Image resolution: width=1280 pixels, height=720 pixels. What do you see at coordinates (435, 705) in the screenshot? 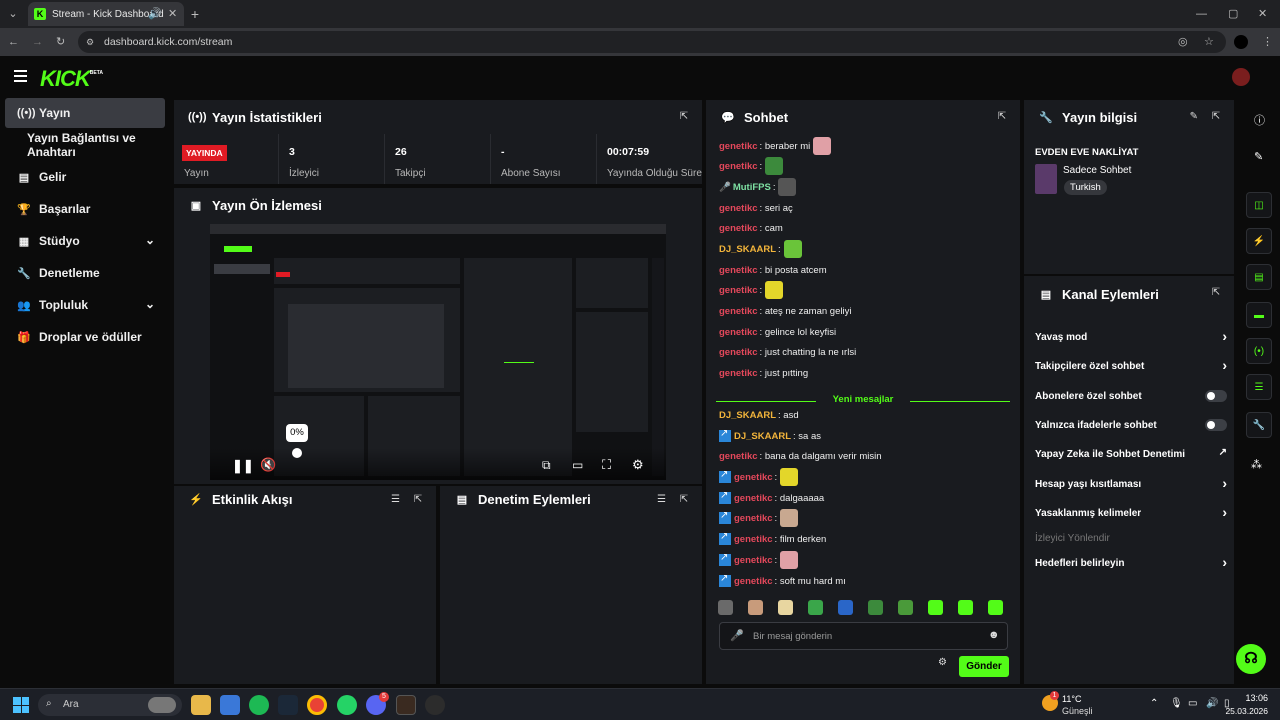
I see `app-icon` at bounding box center [435, 705].